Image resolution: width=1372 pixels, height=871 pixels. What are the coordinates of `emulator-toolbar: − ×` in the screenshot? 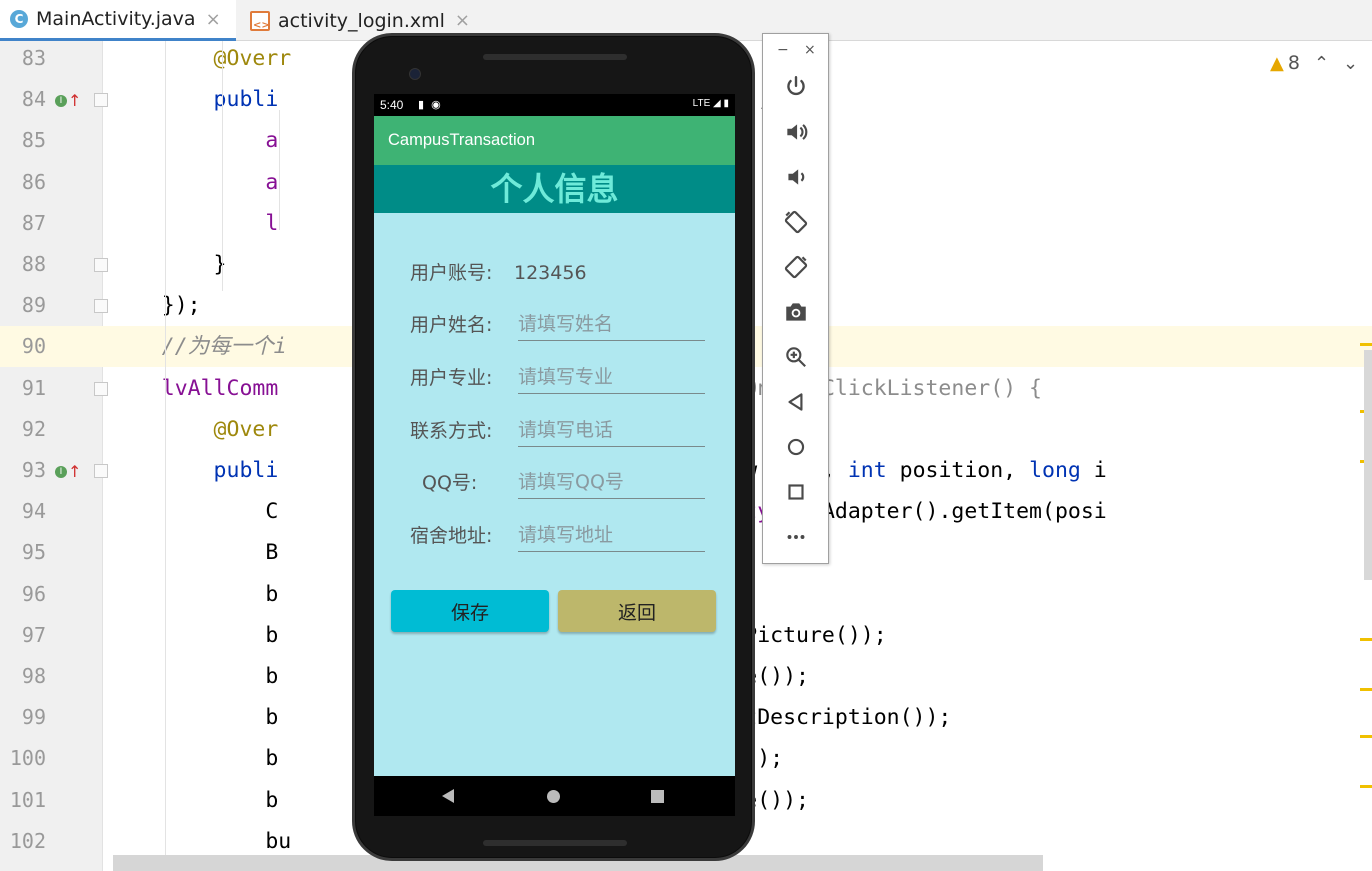 It's located at (795, 298).